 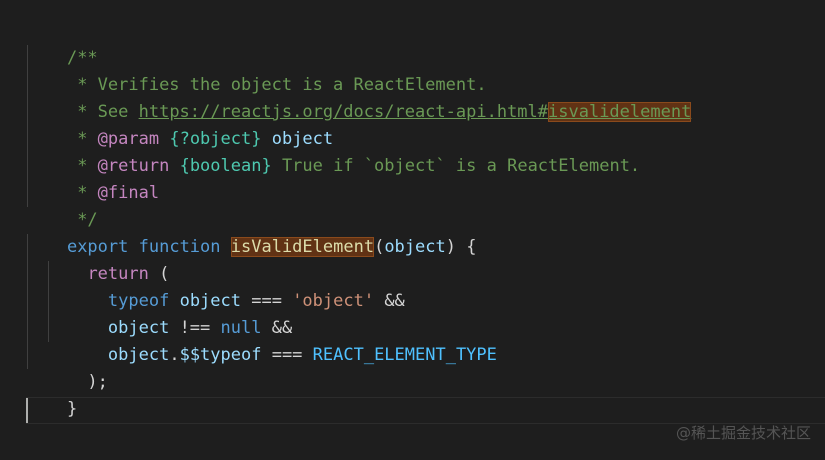 What do you see at coordinates (461, 247) in the screenshot?
I see `punctuation: ) {` at bounding box center [461, 247].